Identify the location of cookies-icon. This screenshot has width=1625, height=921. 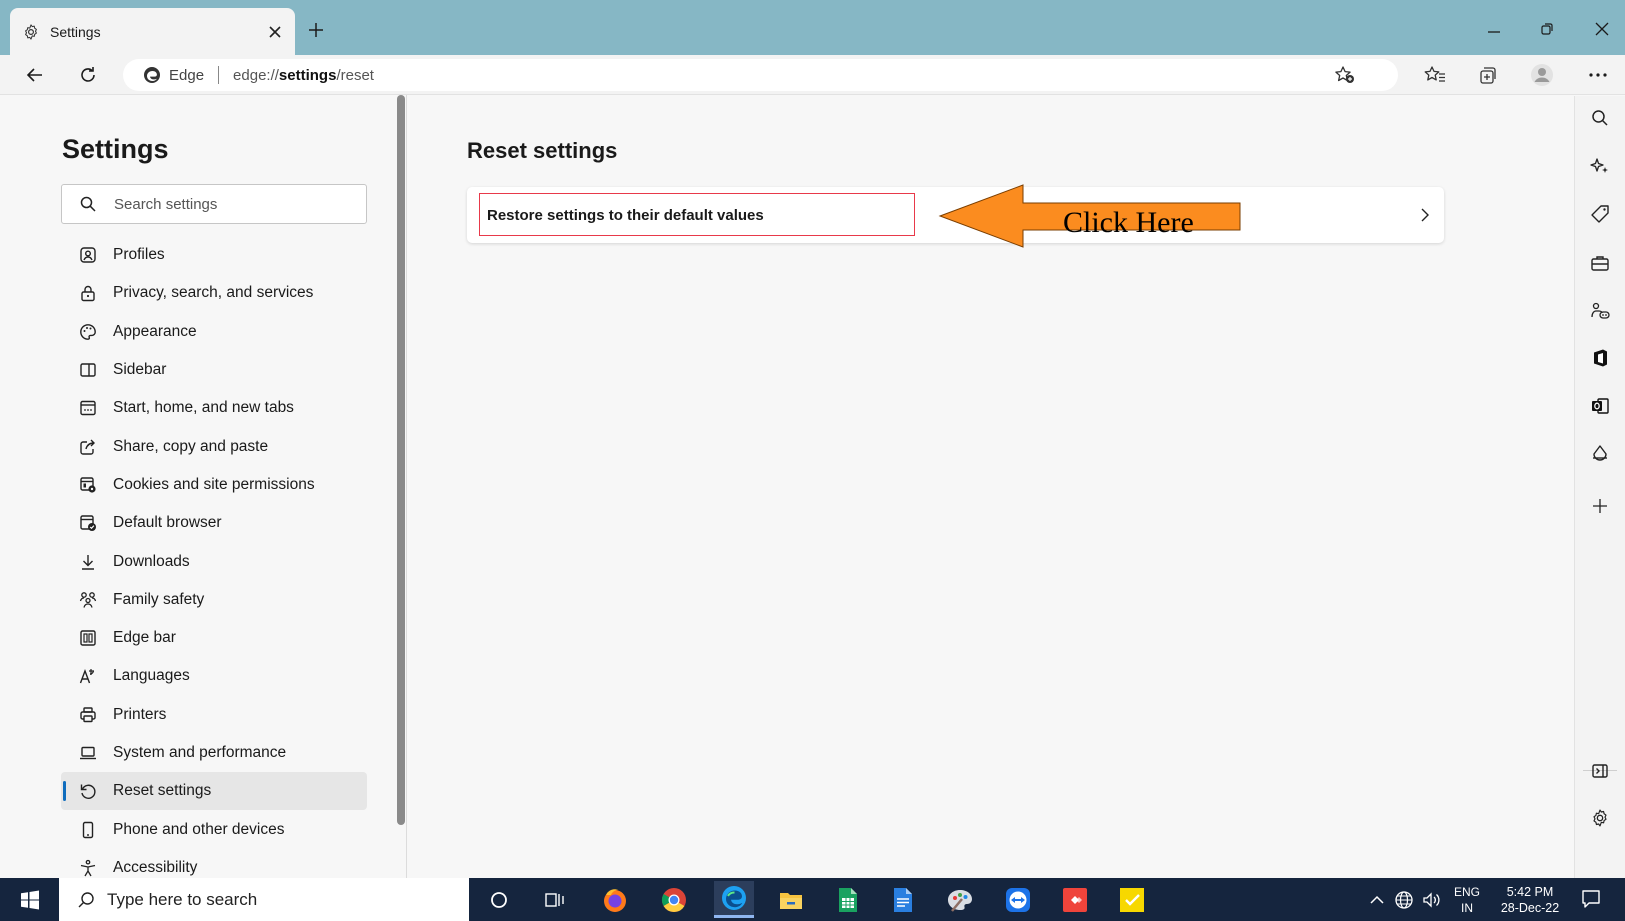
(88, 485).